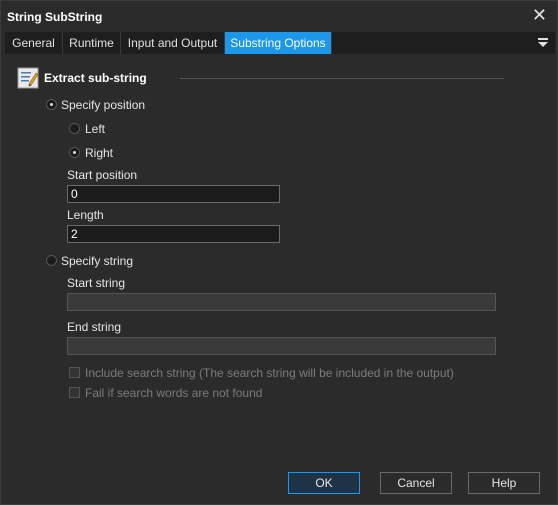 This screenshot has width=558, height=505. I want to click on end-string-input, so click(281, 346).